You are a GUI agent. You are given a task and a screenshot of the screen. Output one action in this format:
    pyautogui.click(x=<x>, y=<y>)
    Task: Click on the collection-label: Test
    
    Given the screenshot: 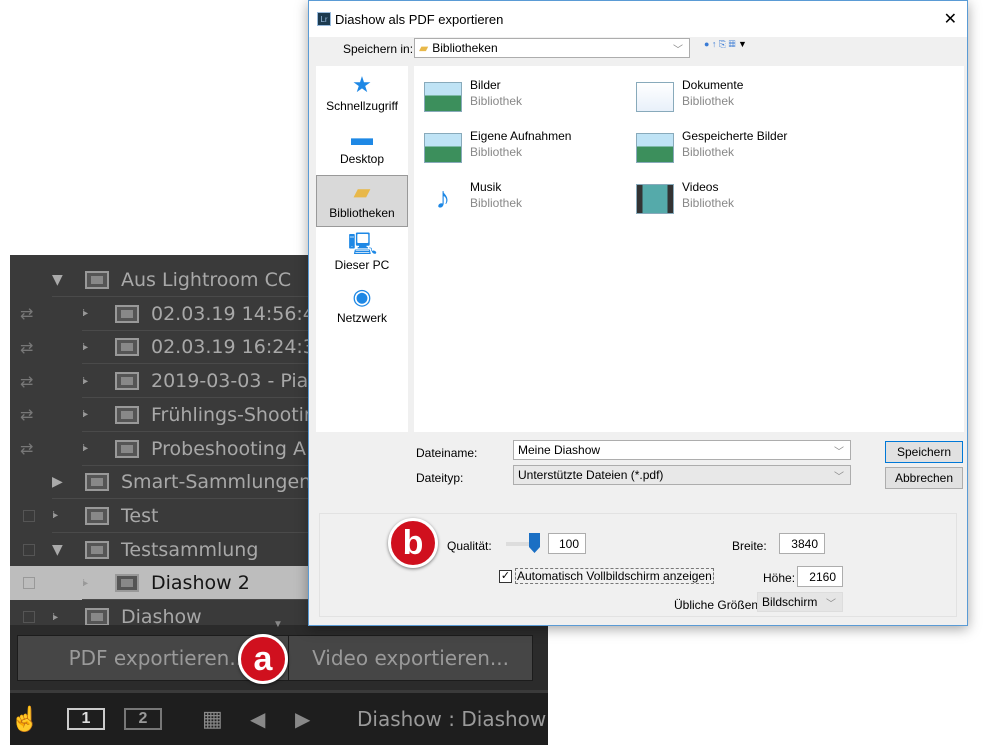 What is the action you would take?
    pyautogui.click(x=140, y=515)
    